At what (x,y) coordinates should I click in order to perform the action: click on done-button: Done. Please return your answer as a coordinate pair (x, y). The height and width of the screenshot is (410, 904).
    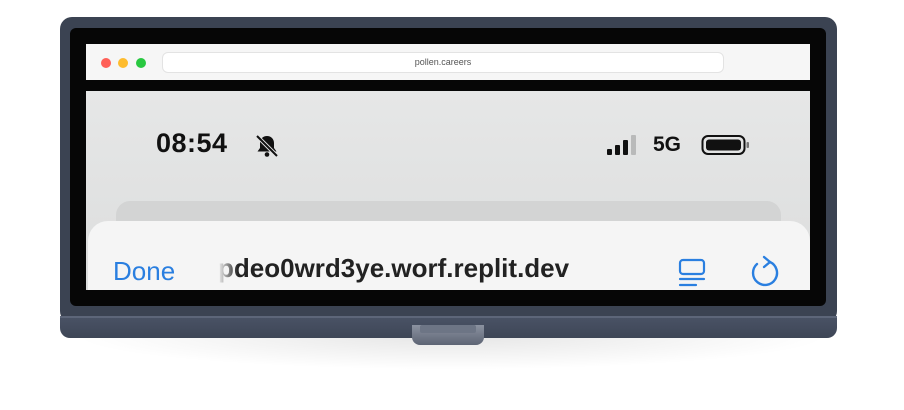
    Looking at the image, I should click on (144, 271).